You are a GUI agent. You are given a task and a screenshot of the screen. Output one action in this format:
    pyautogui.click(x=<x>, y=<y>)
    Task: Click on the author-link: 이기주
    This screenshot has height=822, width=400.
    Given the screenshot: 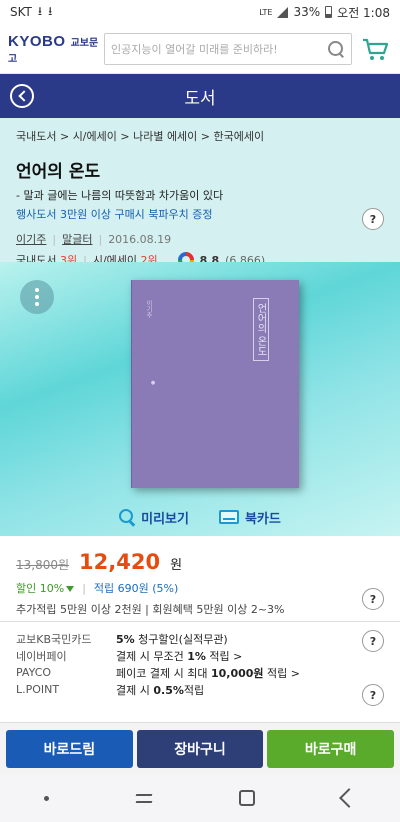 What is the action you would take?
    pyautogui.click(x=31, y=239)
    